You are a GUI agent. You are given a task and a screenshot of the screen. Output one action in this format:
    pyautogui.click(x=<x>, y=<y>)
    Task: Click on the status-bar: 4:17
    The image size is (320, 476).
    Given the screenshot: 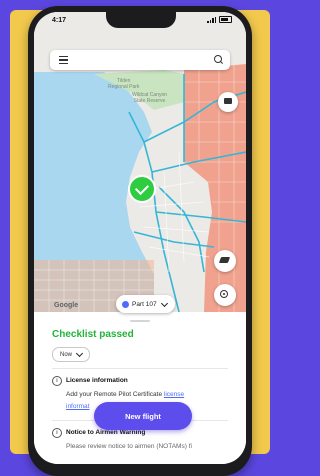 What is the action you would take?
    pyautogui.click(x=140, y=22)
    